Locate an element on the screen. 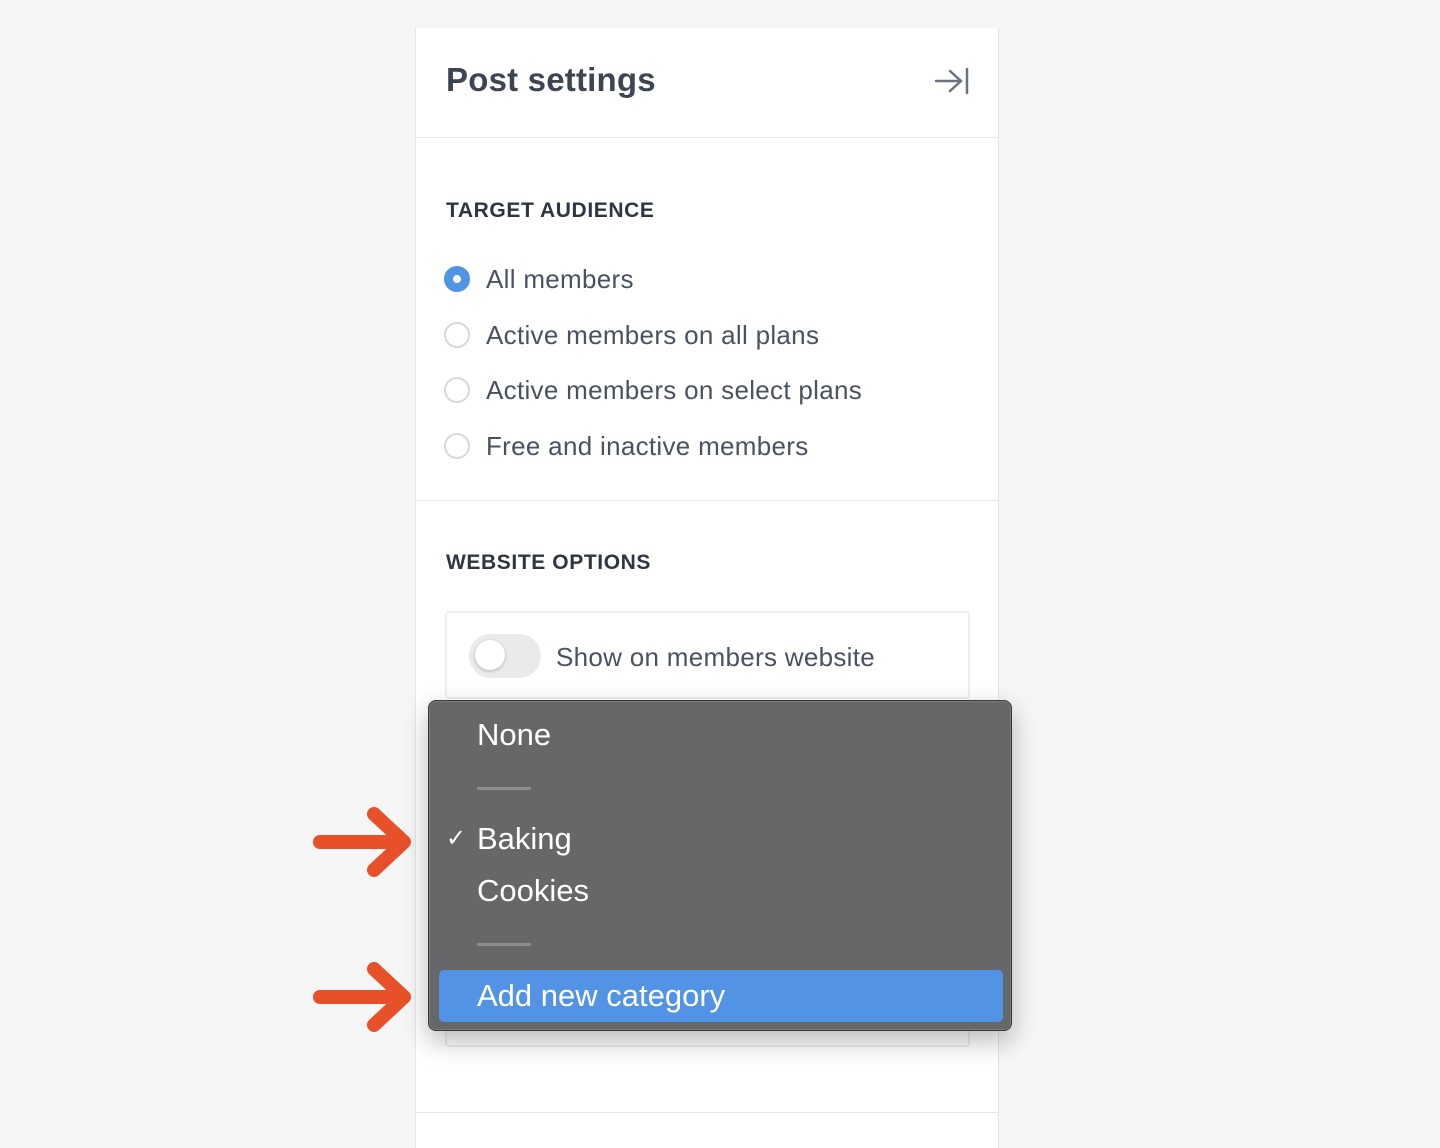 The width and height of the screenshot is (1440, 1148). menu-item-label: None is located at coordinates (514, 734).